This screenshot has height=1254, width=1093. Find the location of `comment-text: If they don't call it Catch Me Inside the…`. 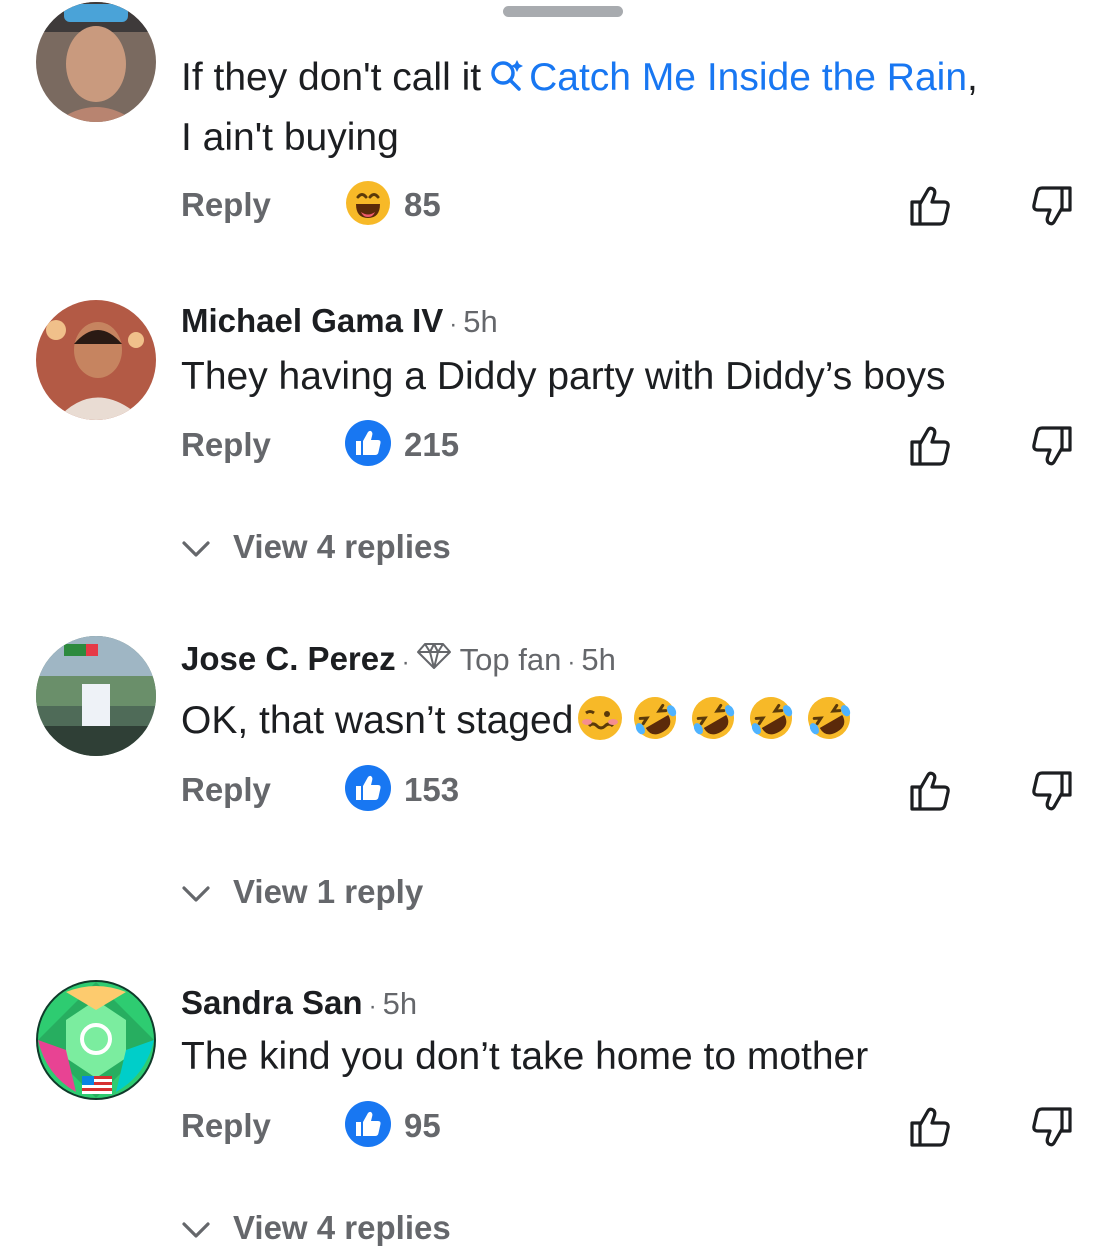

comment-text: If they don't call it Catch Me Inside the… is located at coordinates (579, 108).